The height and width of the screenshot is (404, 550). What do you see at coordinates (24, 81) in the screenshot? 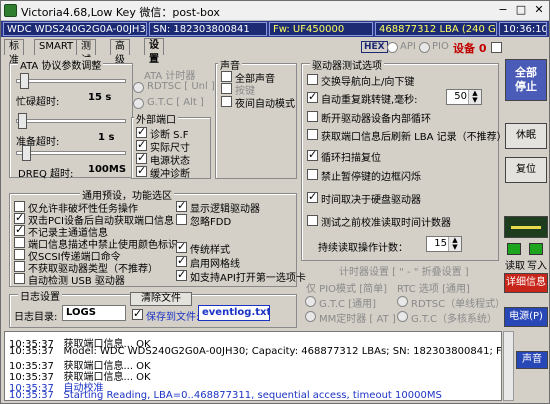
I see `busy-timeout-slider` at bounding box center [24, 81].